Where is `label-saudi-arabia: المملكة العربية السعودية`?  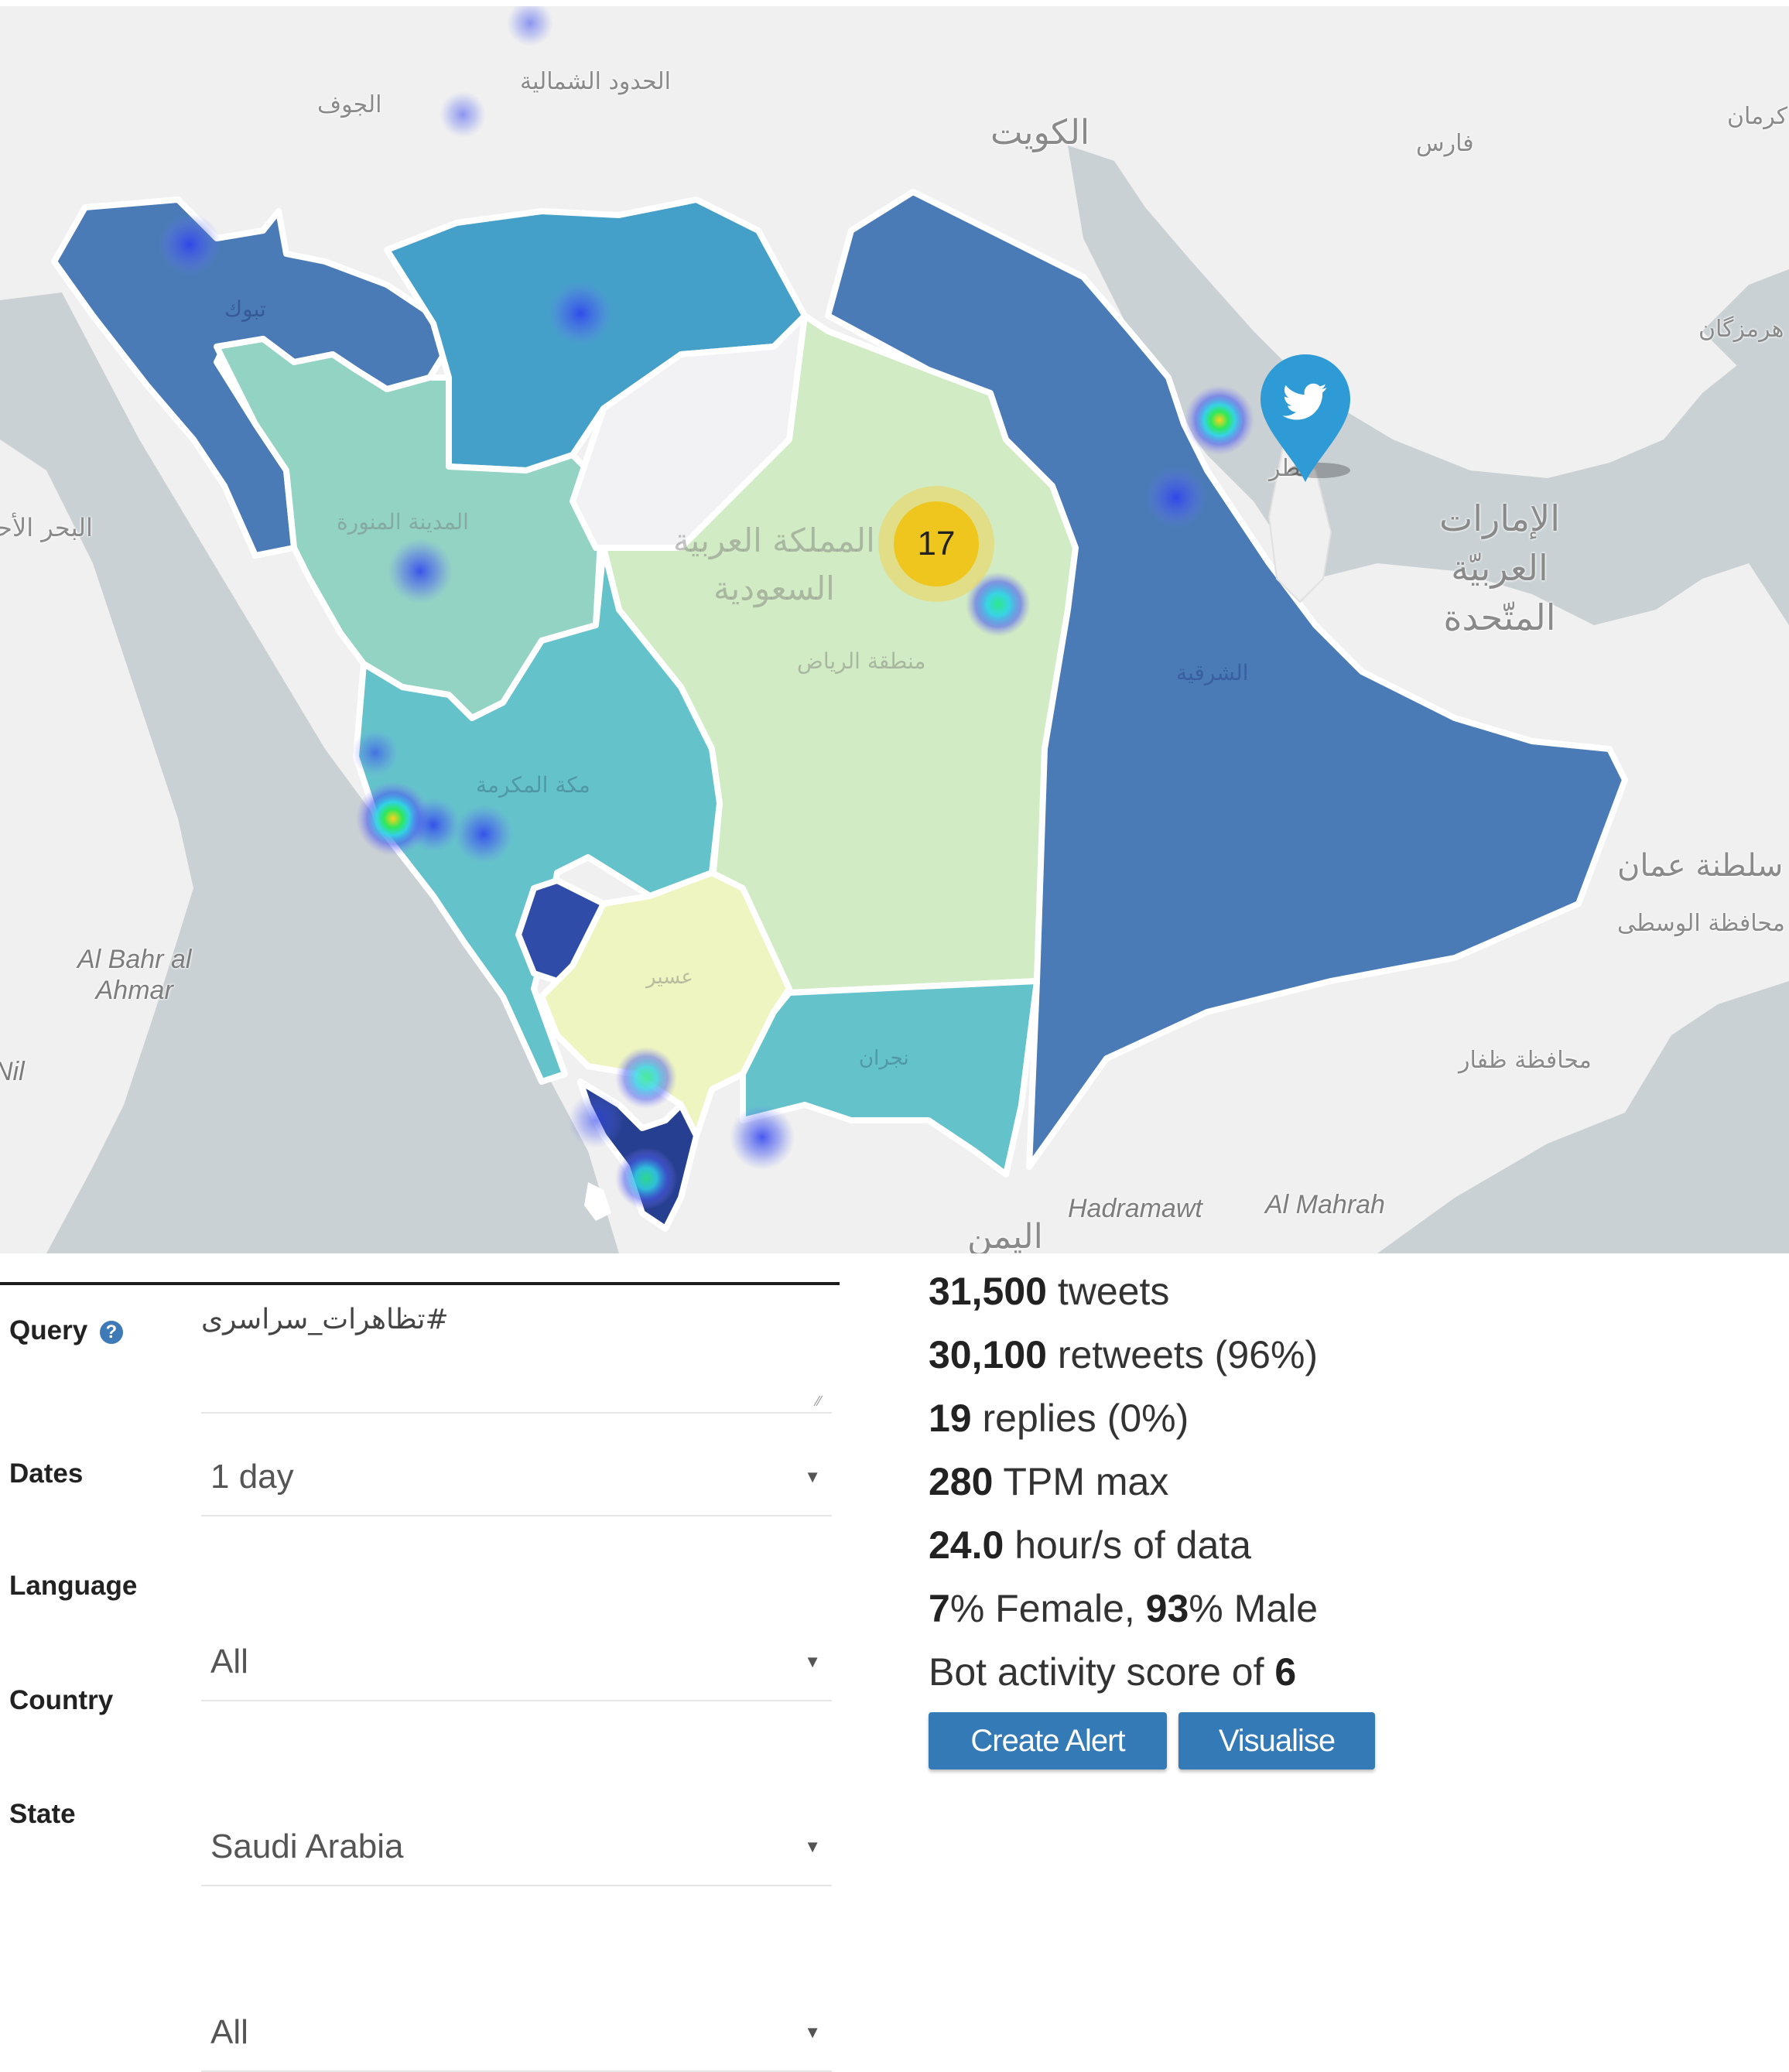
label-saudi-arabia: المملكة العربية السعودية is located at coordinates (774, 565).